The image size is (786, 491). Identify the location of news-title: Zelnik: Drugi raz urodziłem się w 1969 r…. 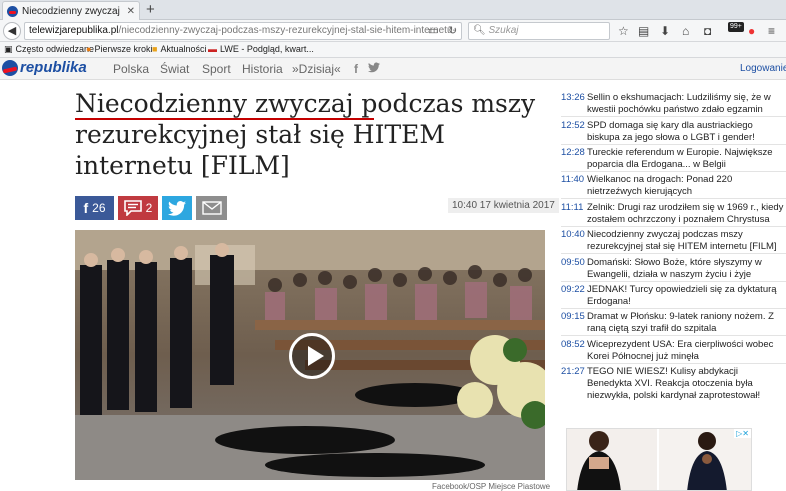
(686, 214).